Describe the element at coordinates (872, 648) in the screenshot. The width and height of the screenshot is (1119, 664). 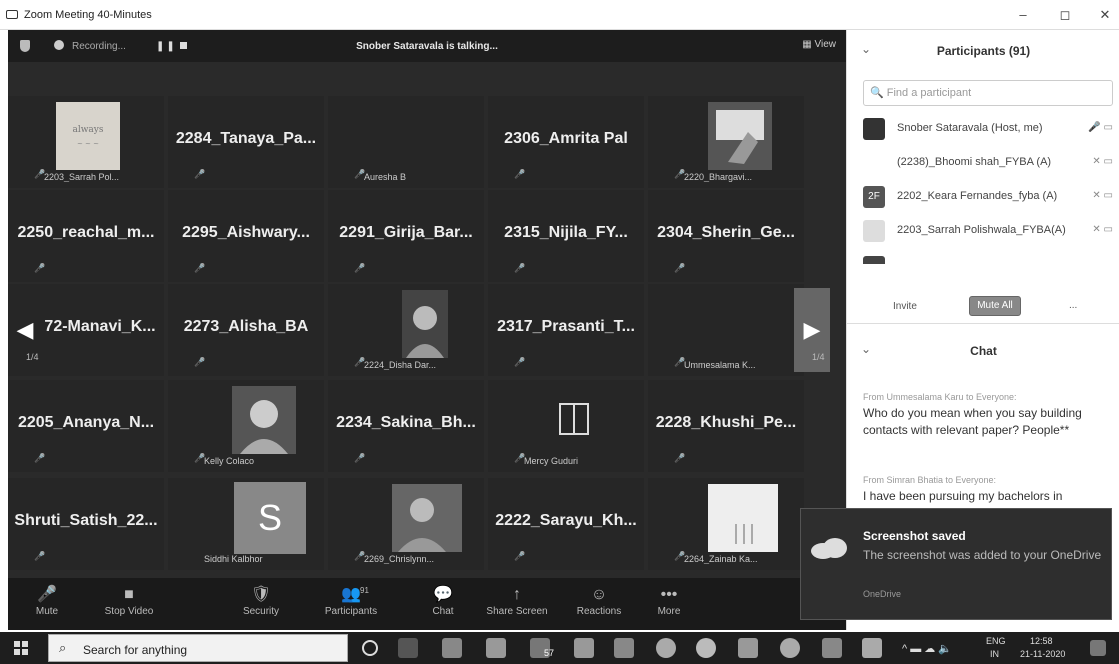
I see `zoom-taskbar-icon` at that location.